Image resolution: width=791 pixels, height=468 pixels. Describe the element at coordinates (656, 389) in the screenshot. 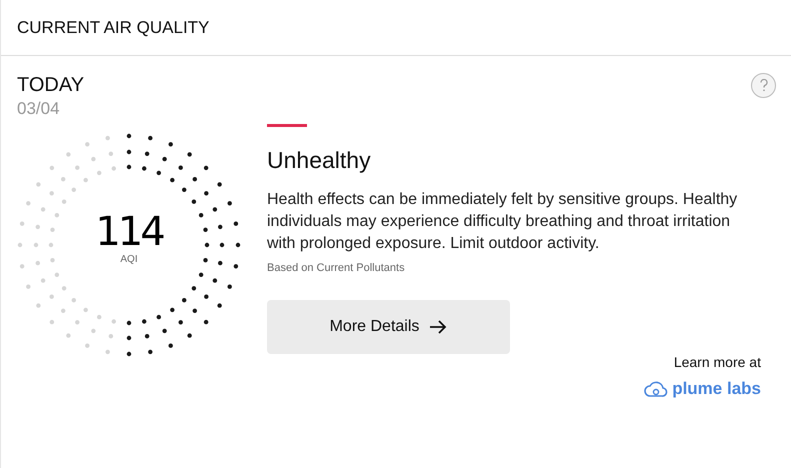

I see `cloud-icon` at that location.